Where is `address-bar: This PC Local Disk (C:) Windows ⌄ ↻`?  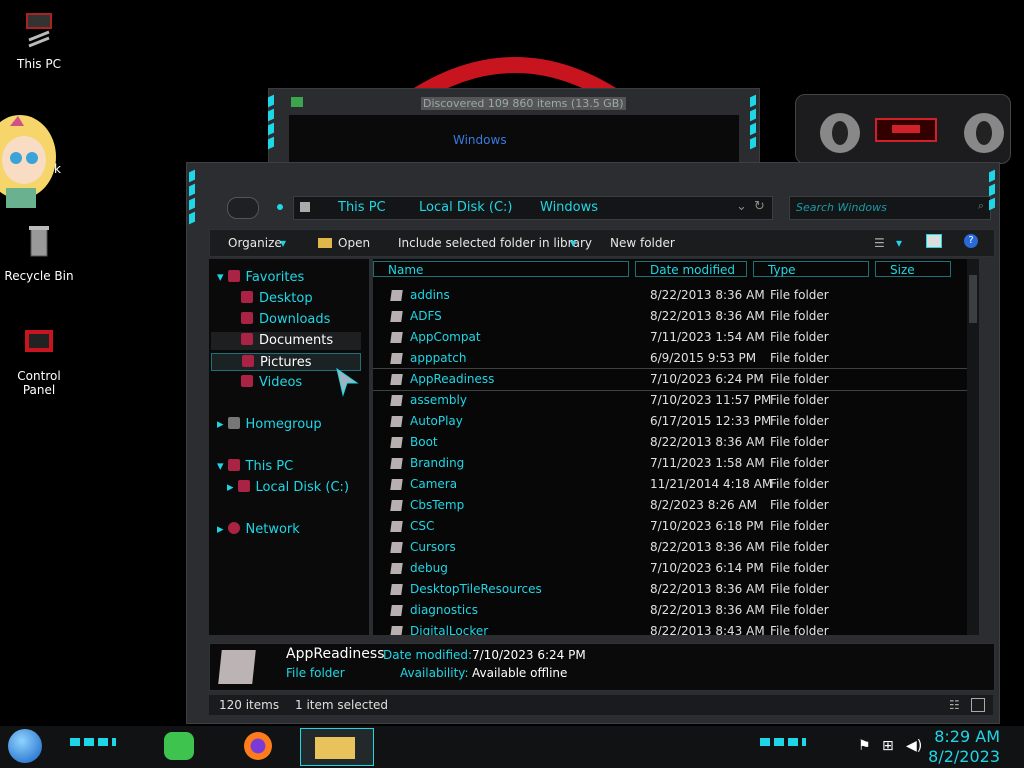 address-bar: This PC Local Disk (C:) Windows ⌄ ↻ is located at coordinates (533, 208).